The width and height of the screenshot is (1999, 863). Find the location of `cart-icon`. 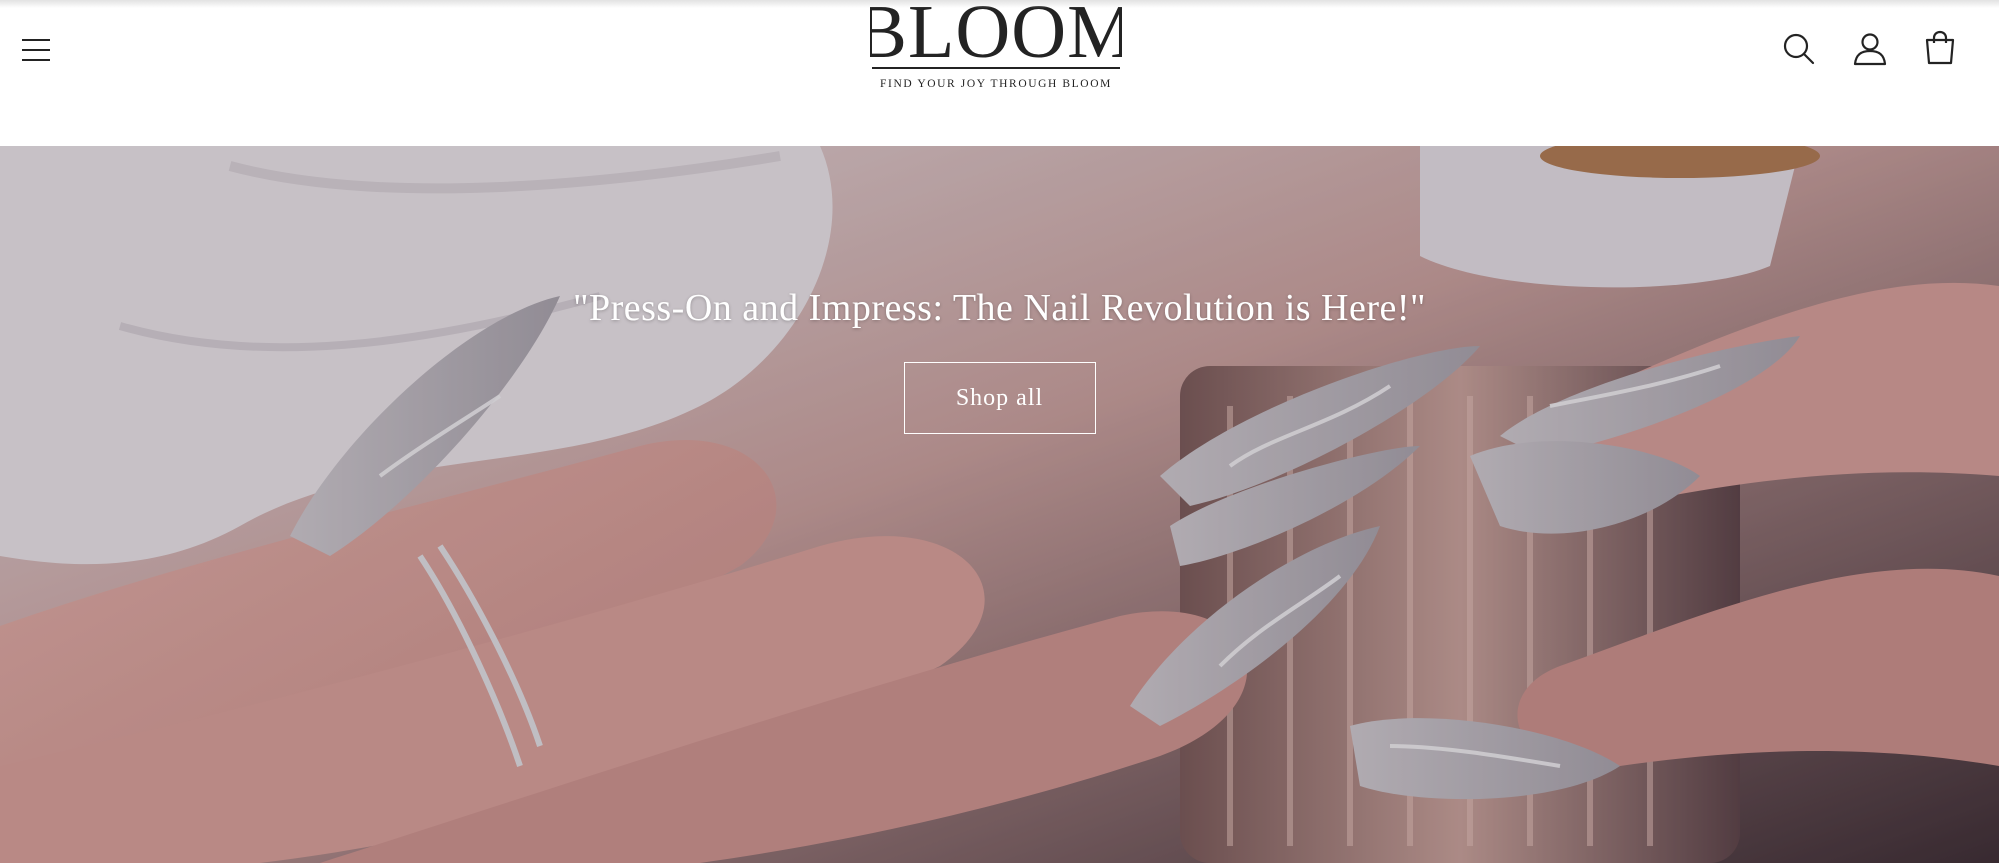

cart-icon is located at coordinates (1940, 47).